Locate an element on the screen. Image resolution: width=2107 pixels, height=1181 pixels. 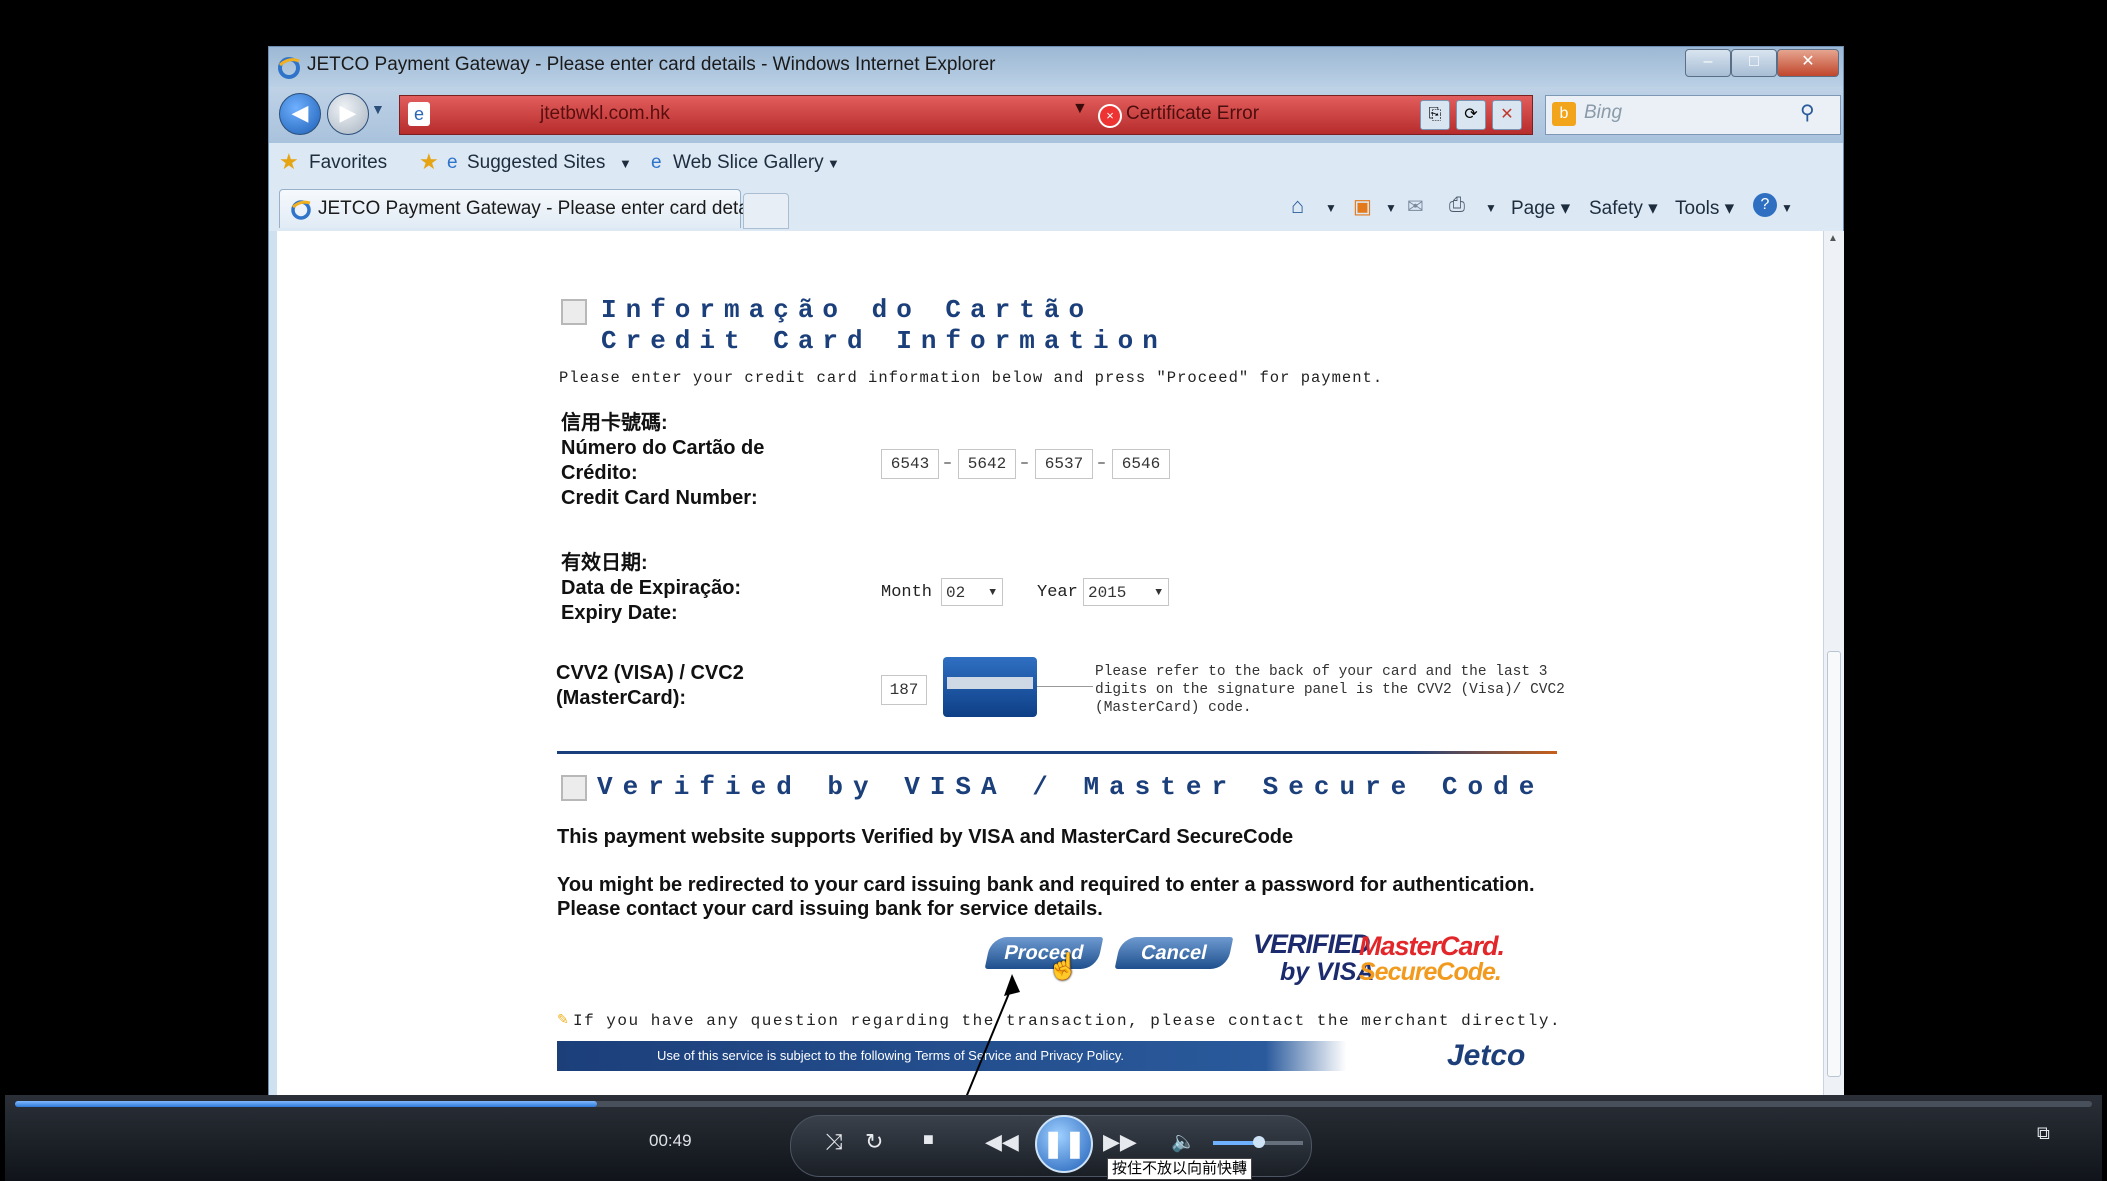
volume-thumb is located at coordinates (1259, 1142).